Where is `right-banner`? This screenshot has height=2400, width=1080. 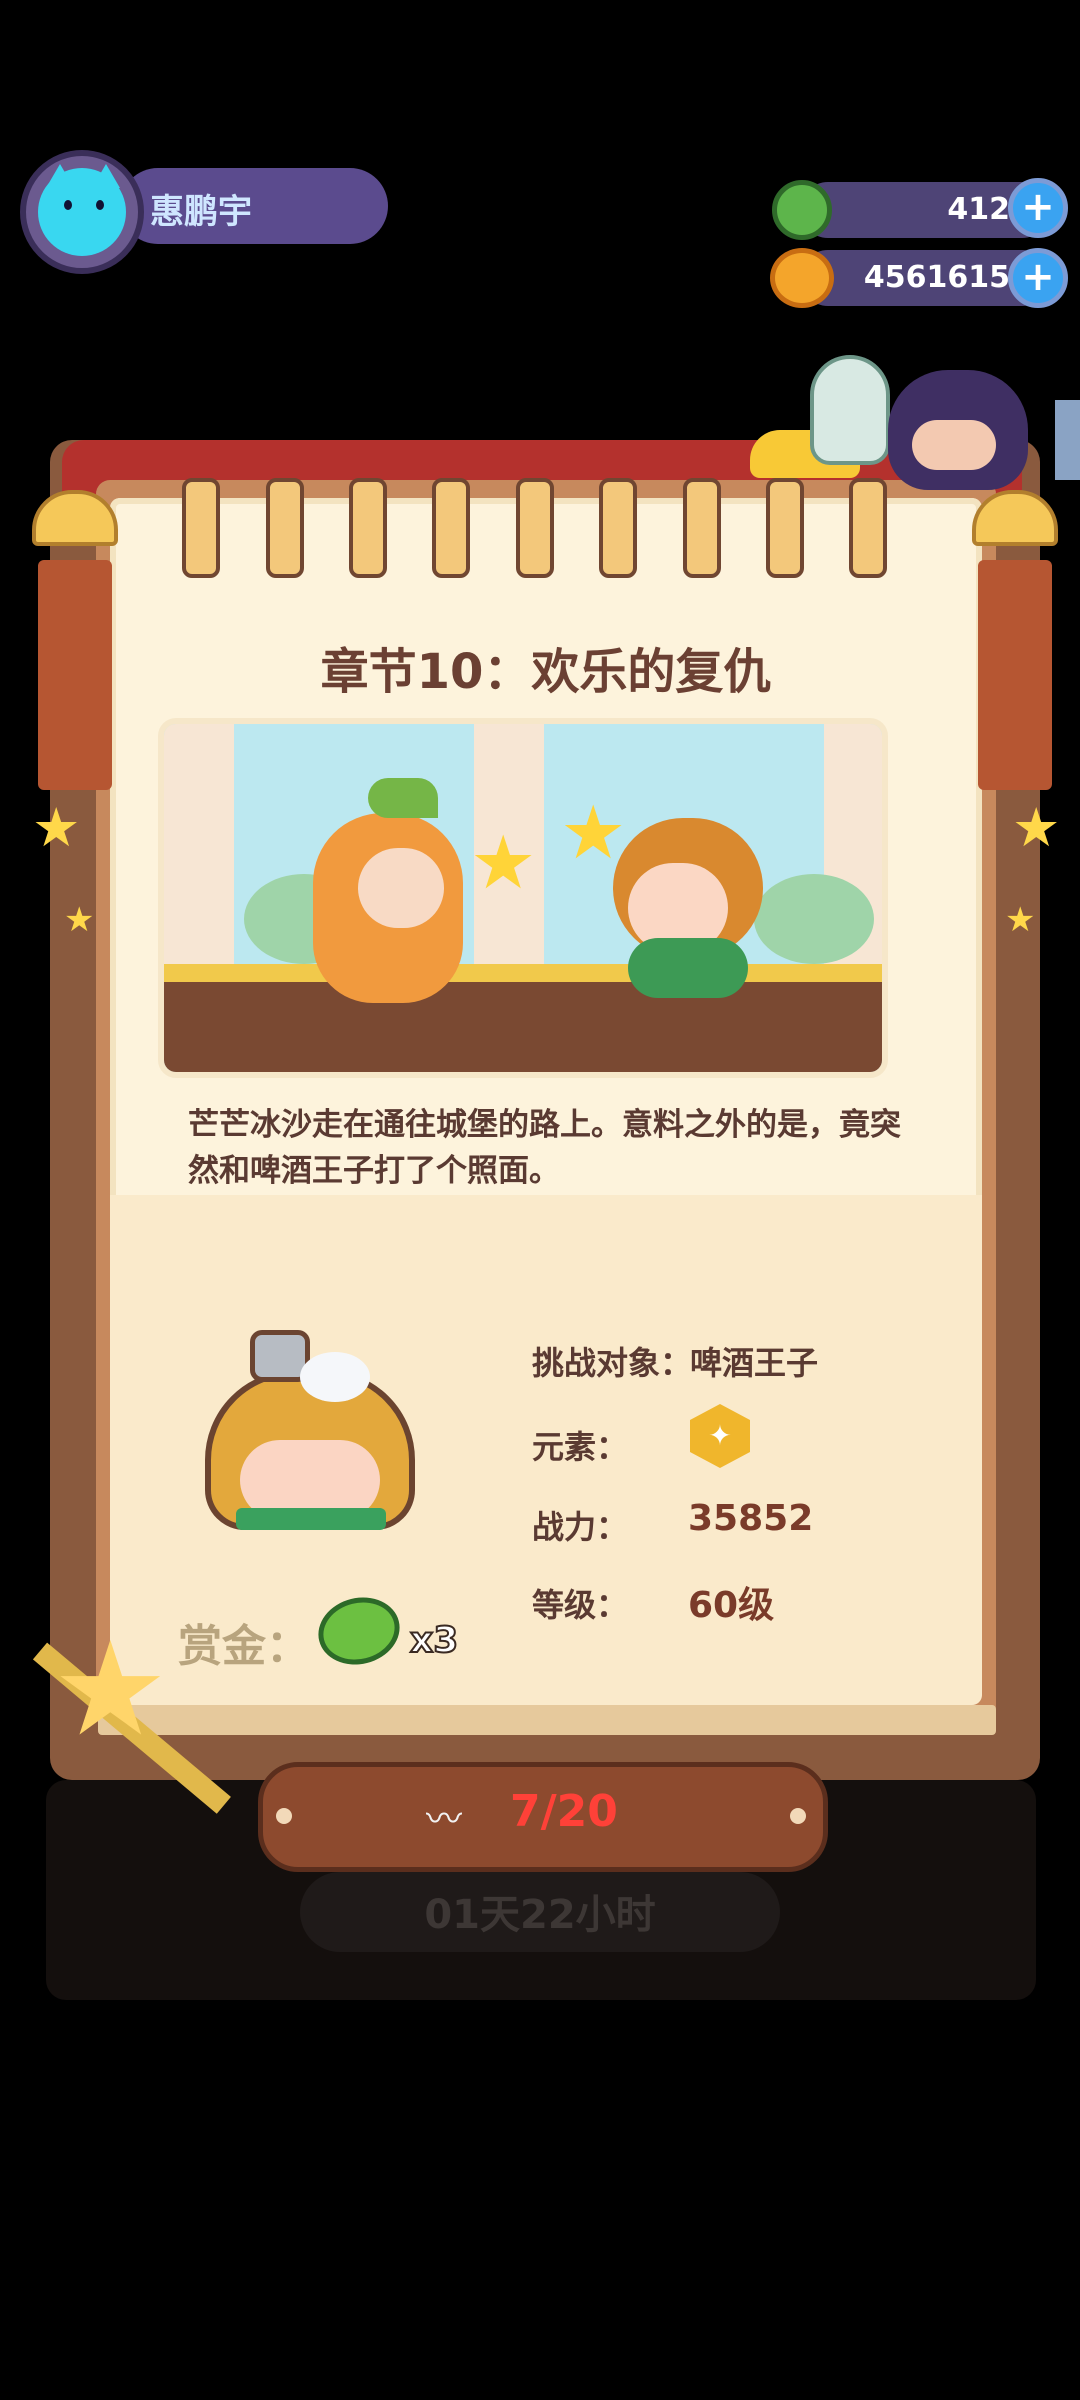
right-banner is located at coordinates (1015, 675).